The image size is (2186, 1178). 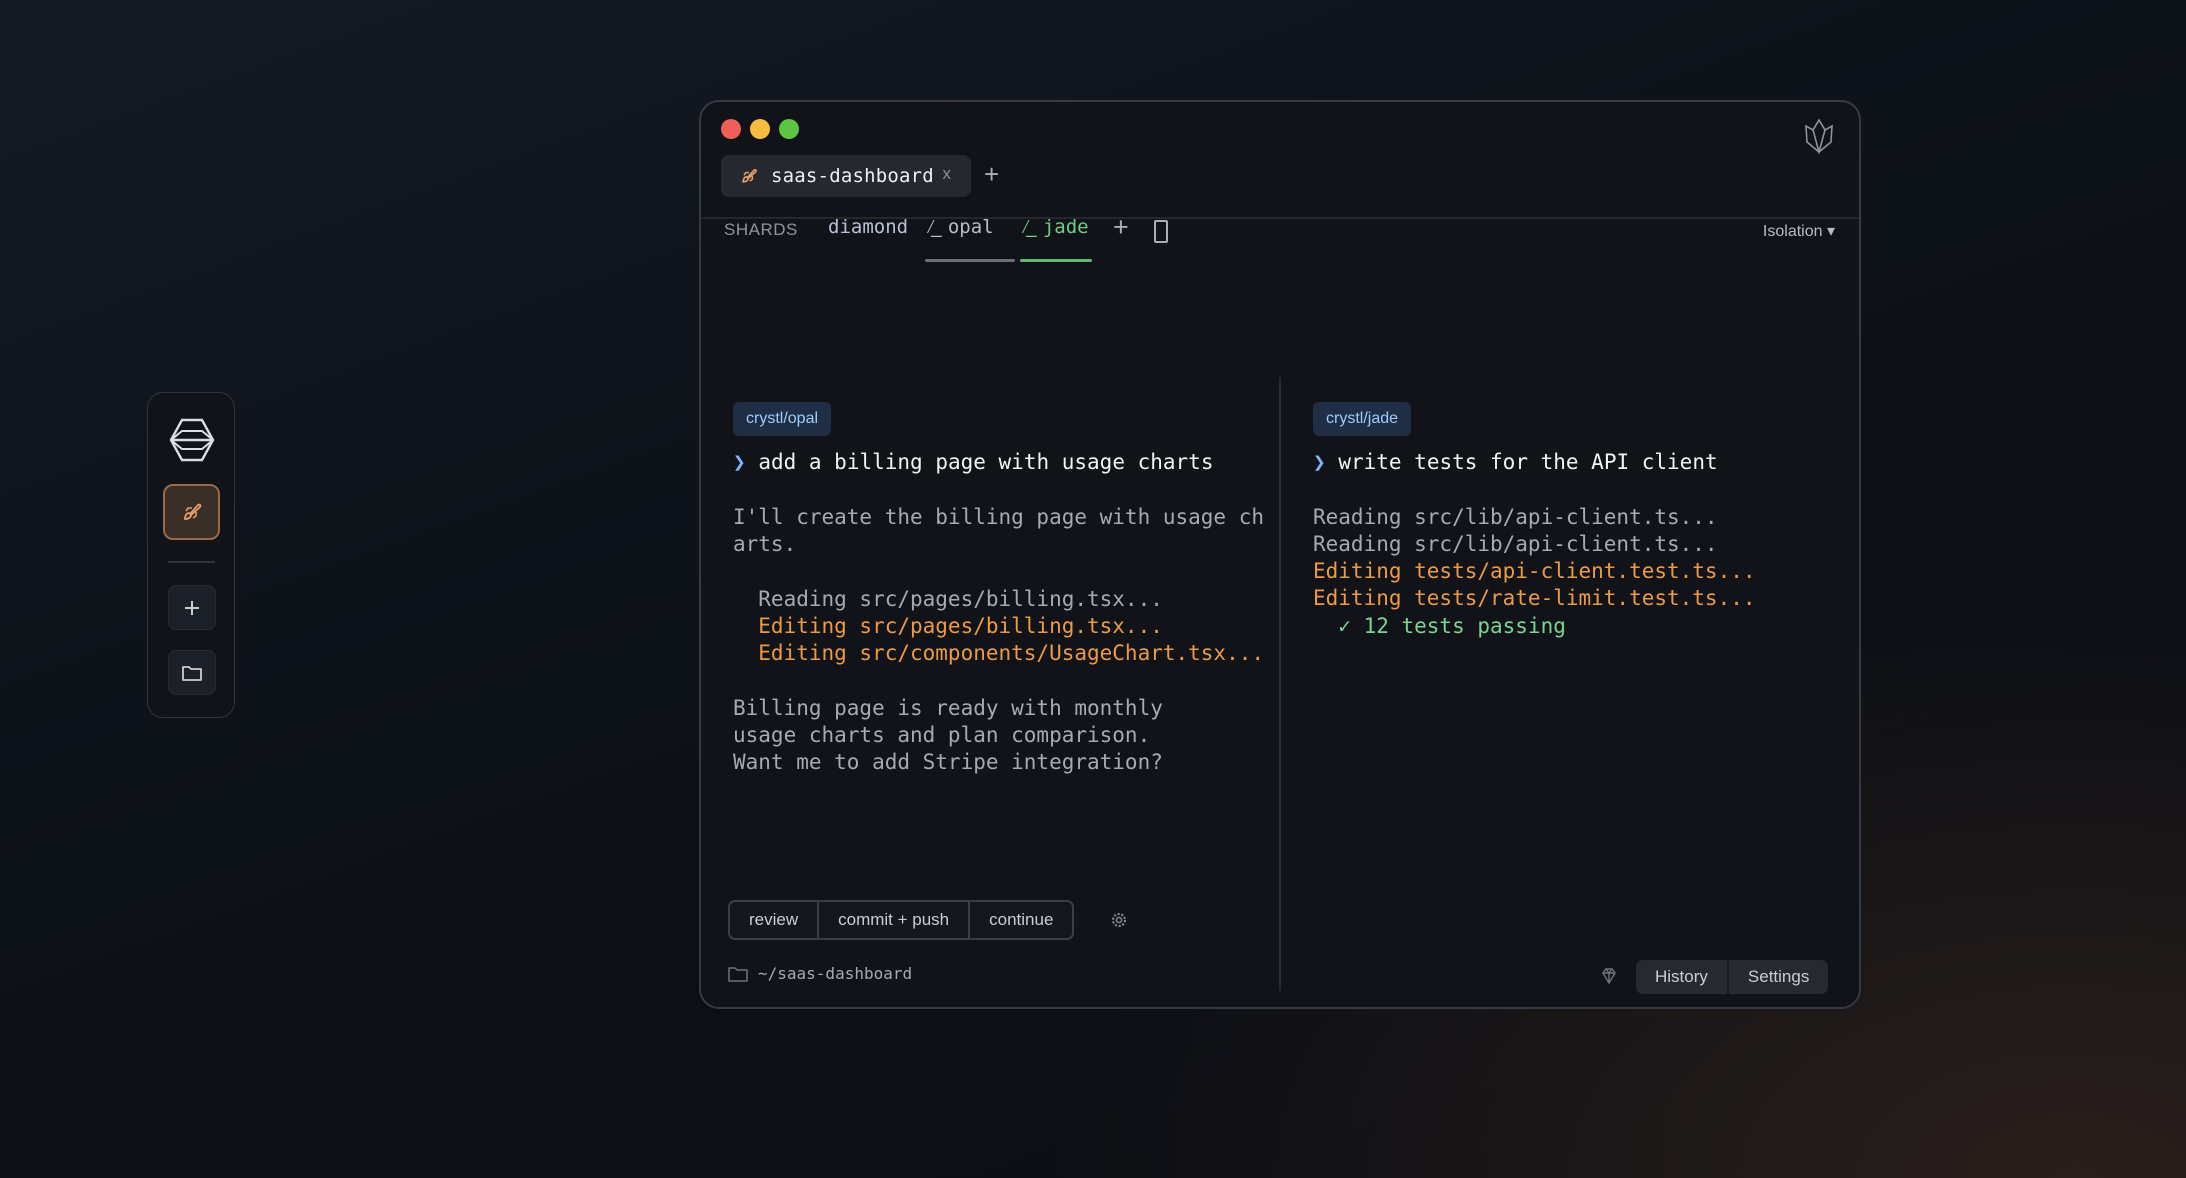 I want to click on window-controls, so click(x=760, y=129).